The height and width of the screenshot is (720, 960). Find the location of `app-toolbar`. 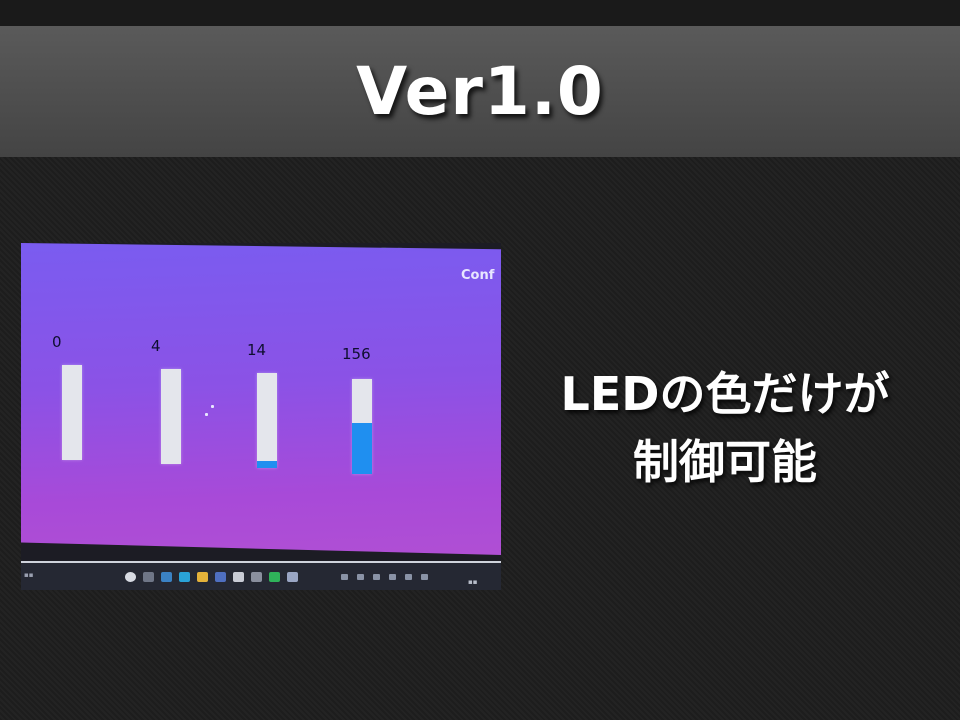

app-toolbar is located at coordinates (432, 246).